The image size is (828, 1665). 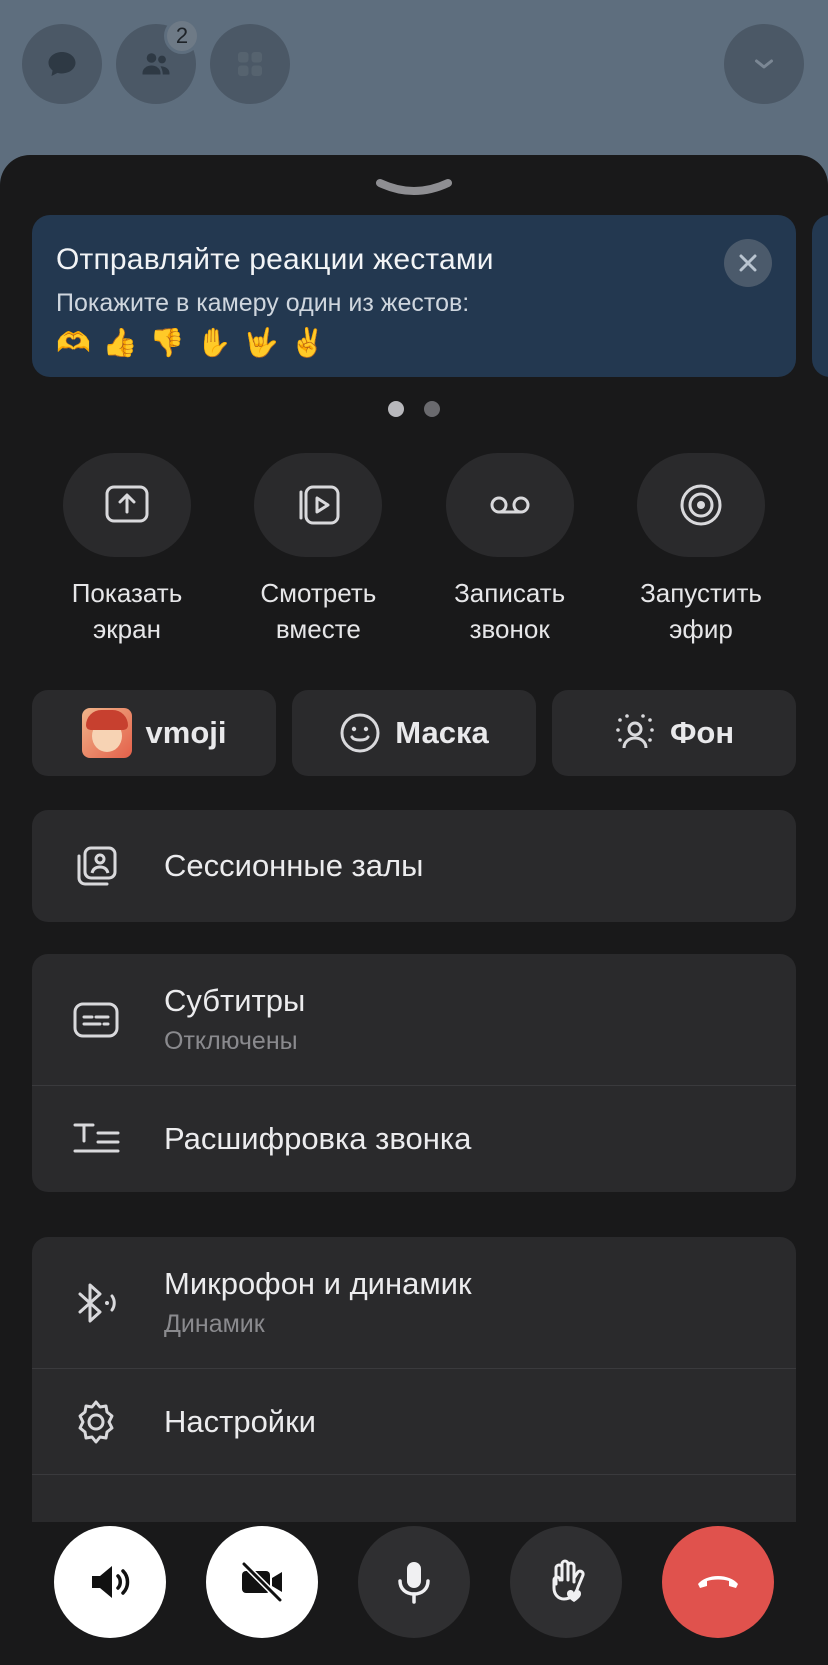 I want to click on broadcast-icon, so click(x=701, y=505).